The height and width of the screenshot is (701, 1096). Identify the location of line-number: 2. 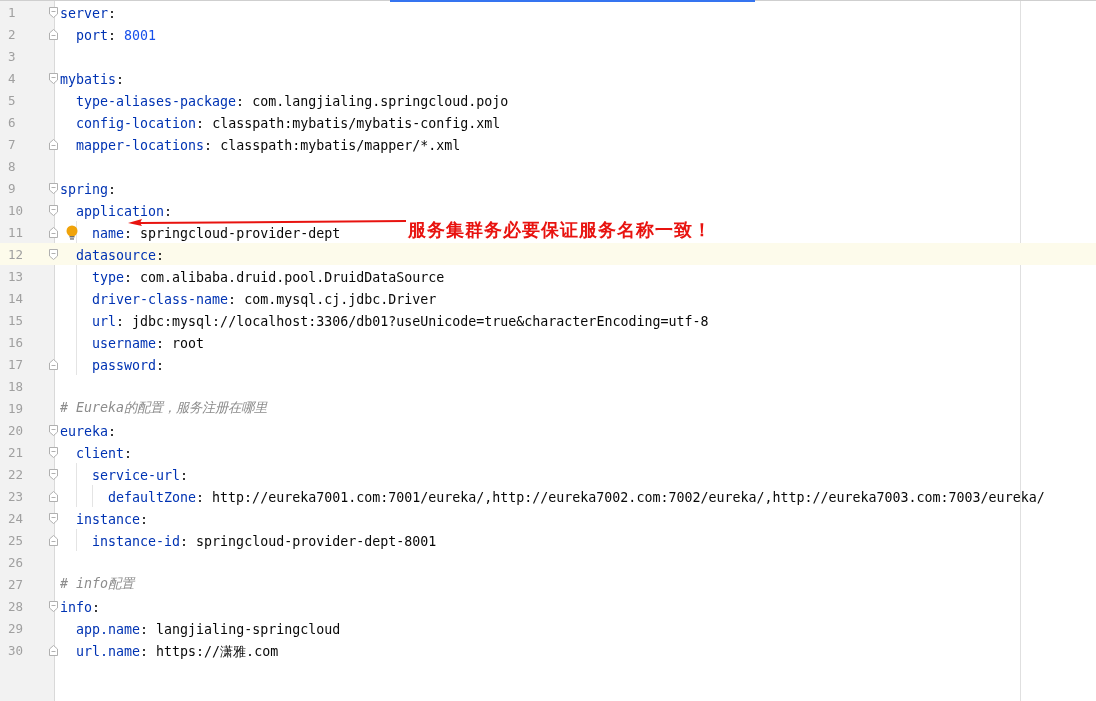
(12, 34).